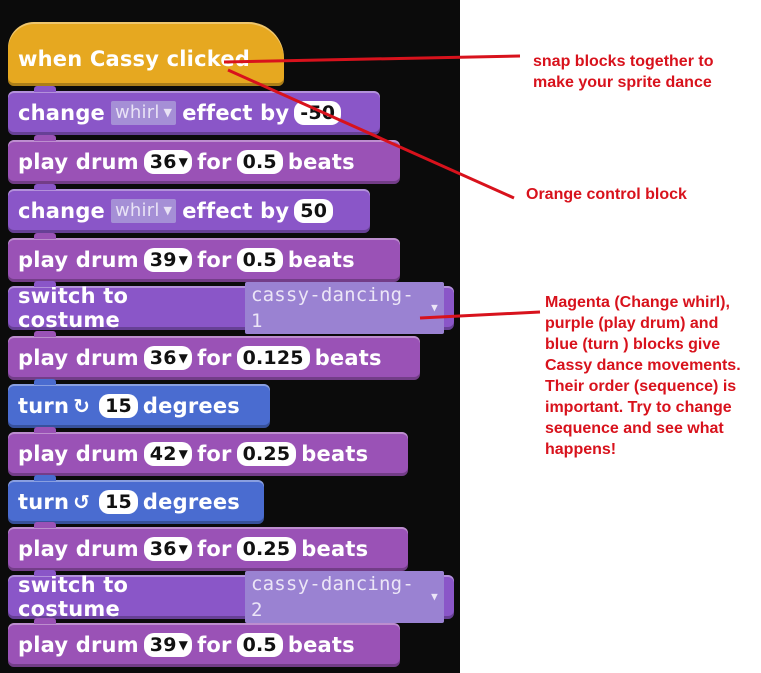 The width and height of the screenshot is (761, 673). I want to click on note-line: happens!, so click(581, 449).